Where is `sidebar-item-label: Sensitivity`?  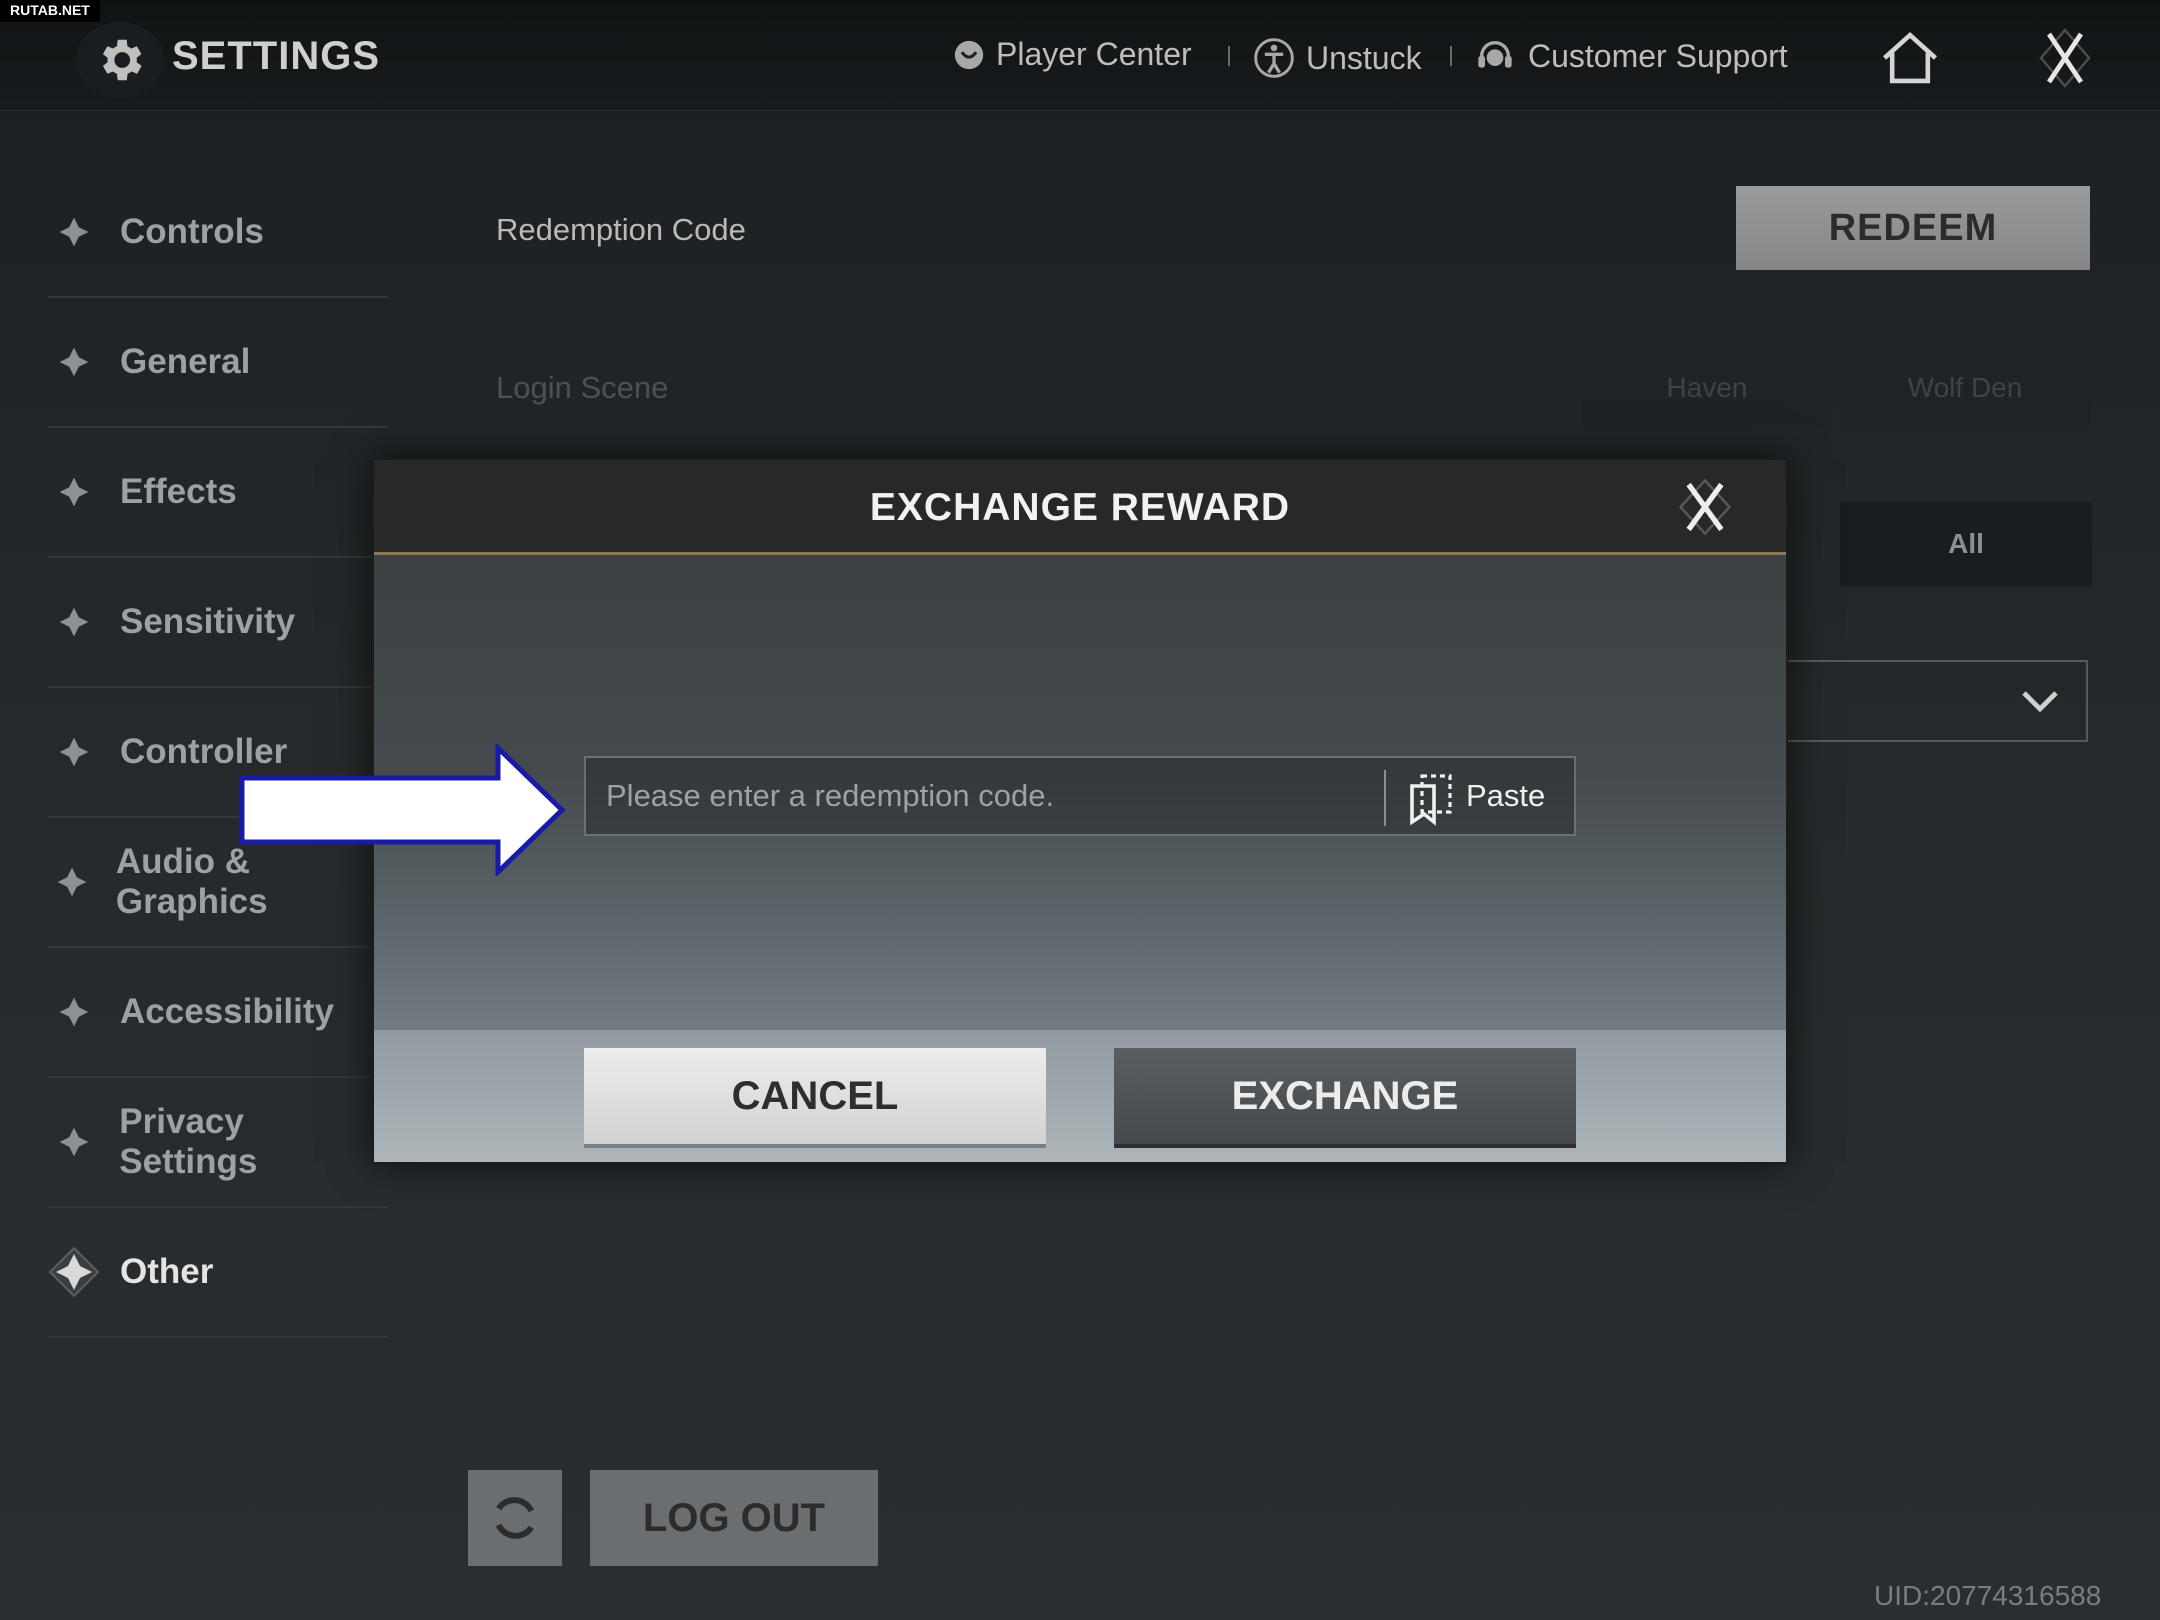 sidebar-item-label: Sensitivity is located at coordinates (208, 621).